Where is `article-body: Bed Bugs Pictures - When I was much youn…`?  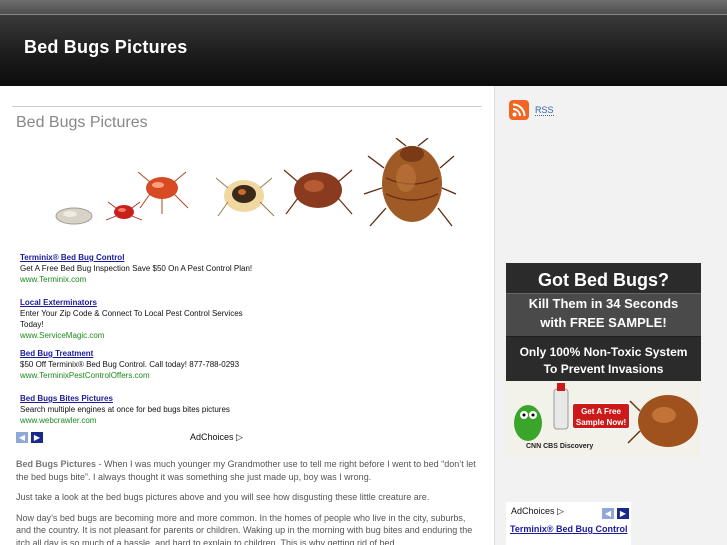 article-body: Bed Bugs Pictures - When I was much youn… is located at coordinates (249, 501).